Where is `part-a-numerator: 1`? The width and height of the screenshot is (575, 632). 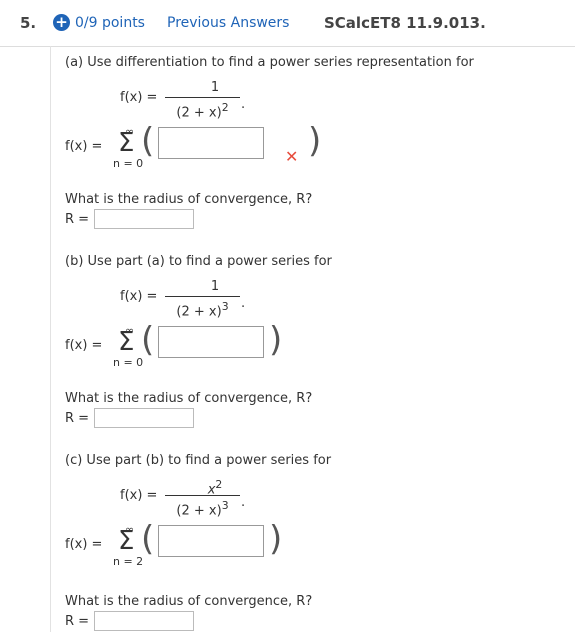 part-a-numerator: 1 is located at coordinates (215, 87).